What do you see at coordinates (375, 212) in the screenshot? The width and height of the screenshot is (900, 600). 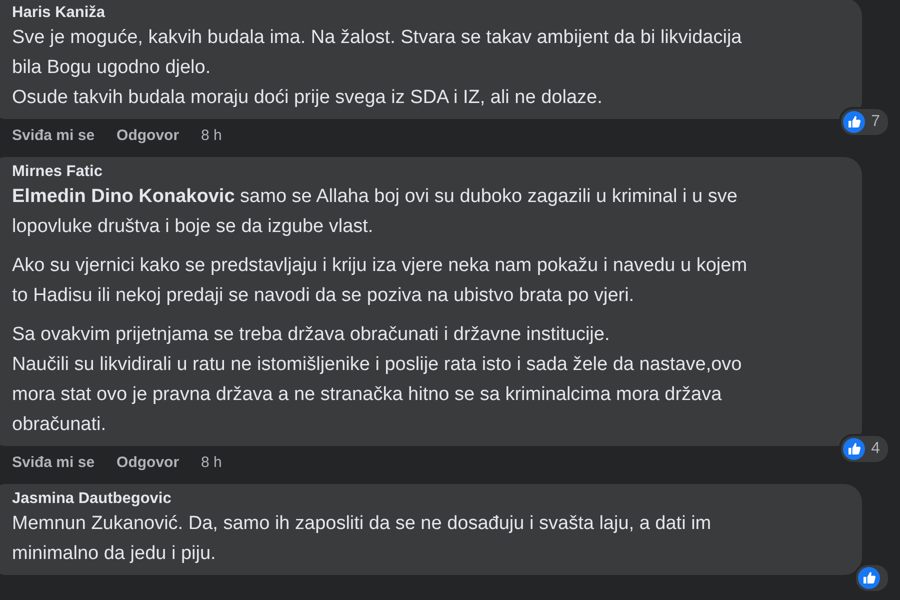 I see `comment-text: Elmedin Dino Konakovic samo se Allaha boj ovi su duboko zagazili u kriminal i u sve lopovluke društva i boje se da izgube vlast.` at bounding box center [375, 212].